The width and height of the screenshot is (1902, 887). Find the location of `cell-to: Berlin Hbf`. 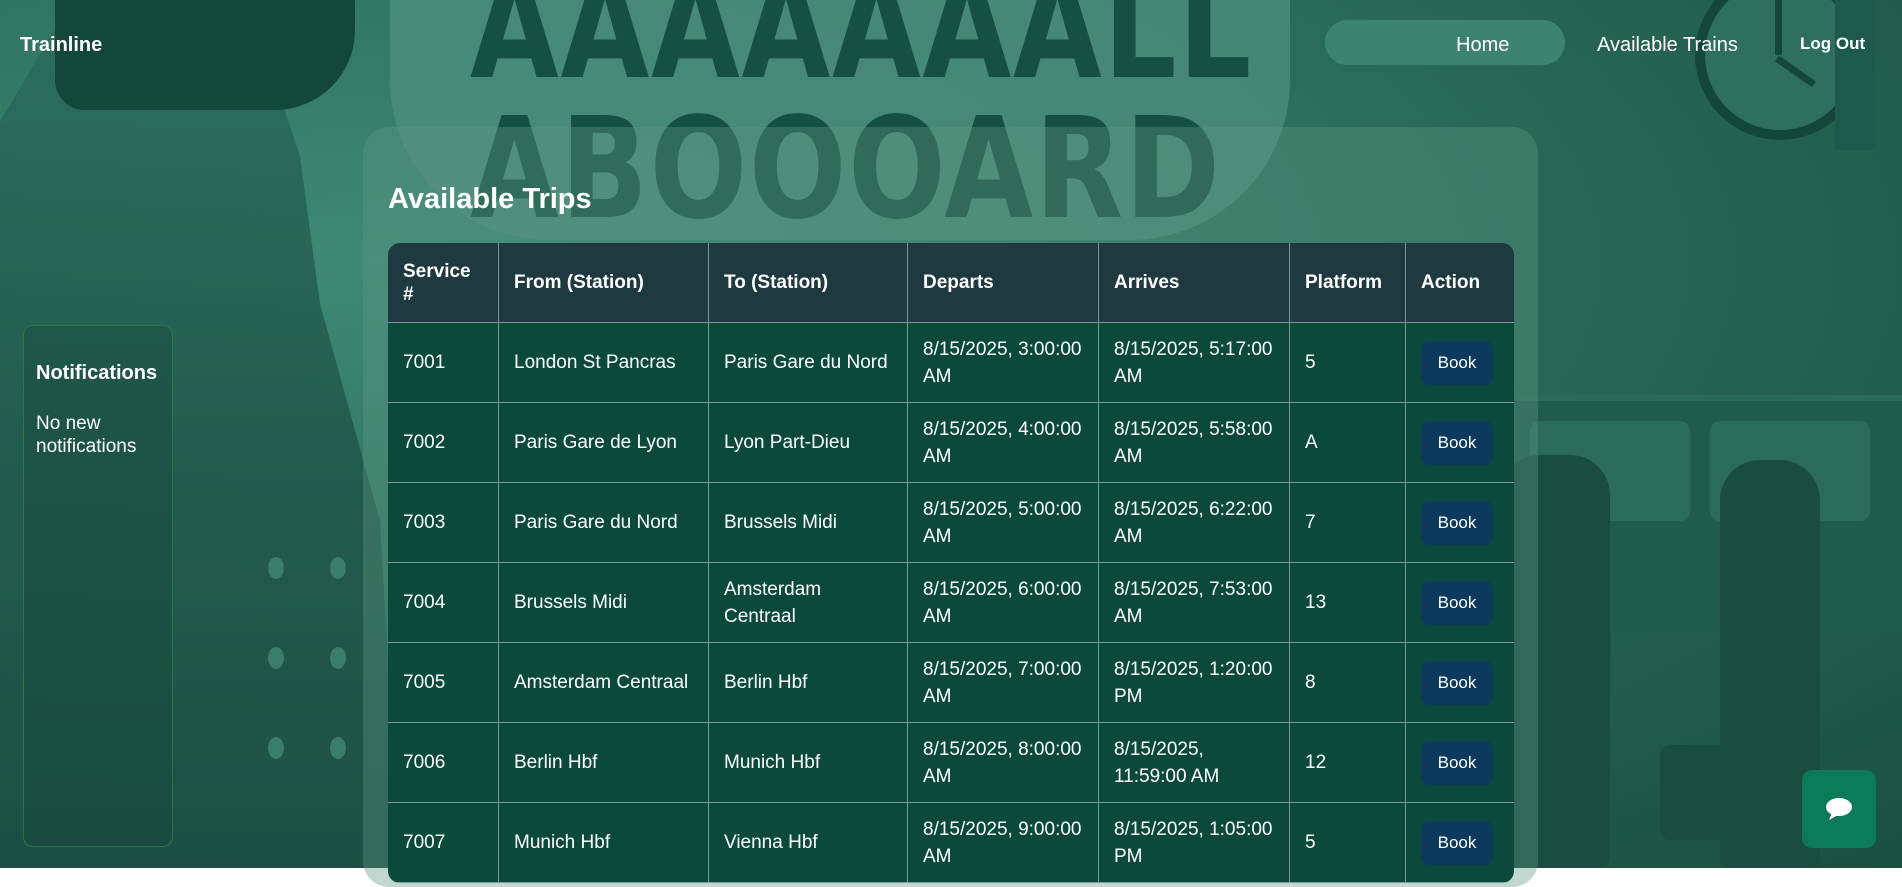

cell-to: Berlin Hbf is located at coordinates (808, 683).